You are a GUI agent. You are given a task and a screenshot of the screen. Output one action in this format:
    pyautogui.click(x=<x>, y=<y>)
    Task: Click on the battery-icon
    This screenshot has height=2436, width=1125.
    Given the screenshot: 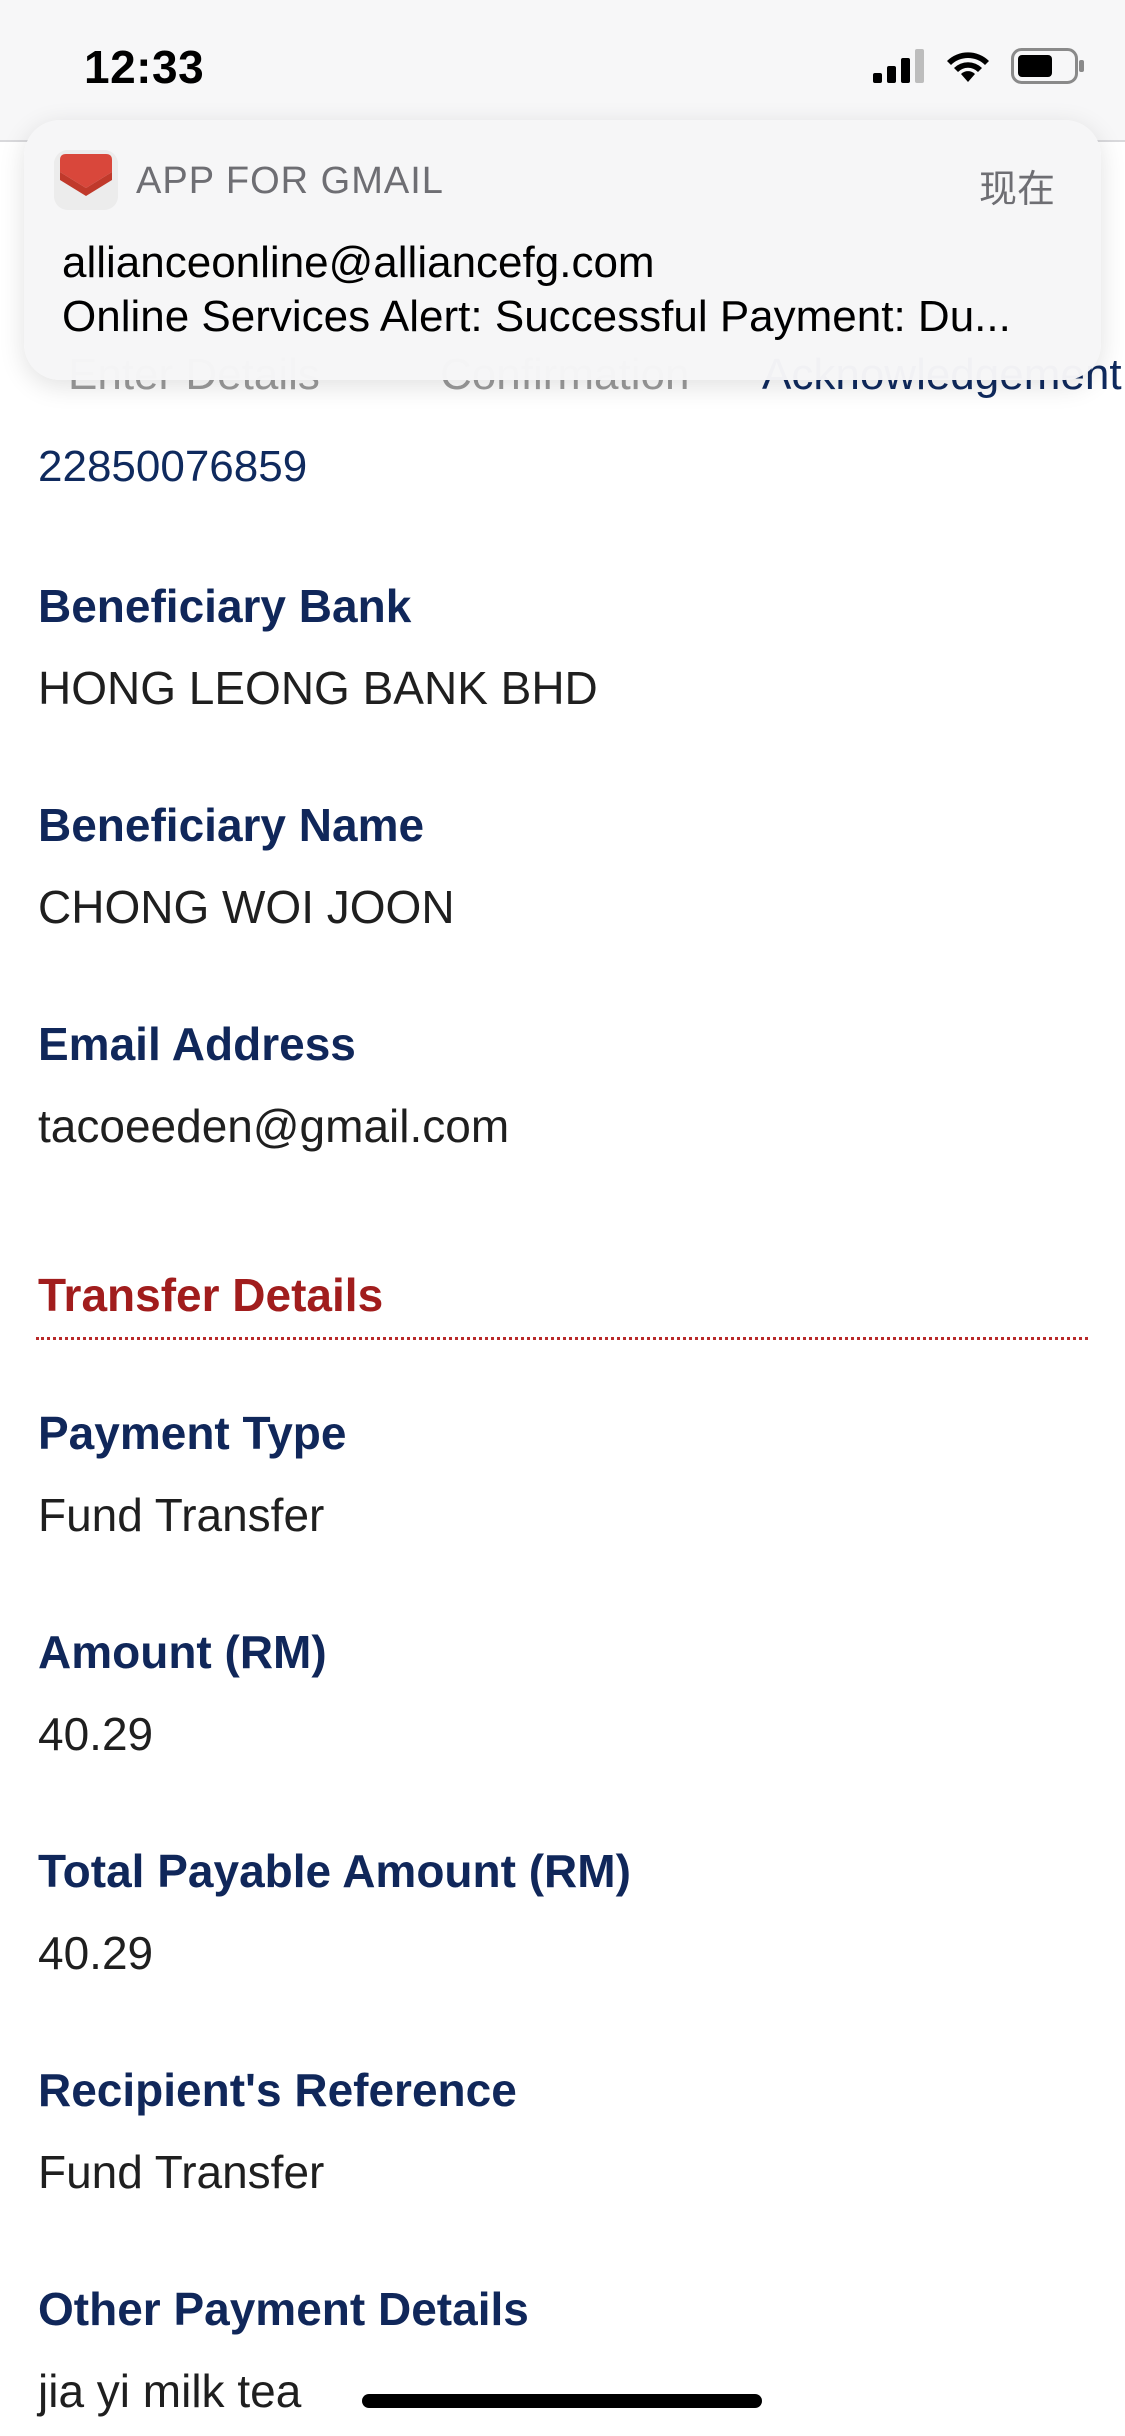 What is the action you would take?
    pyautogui.click(x=1048, y=68)
    